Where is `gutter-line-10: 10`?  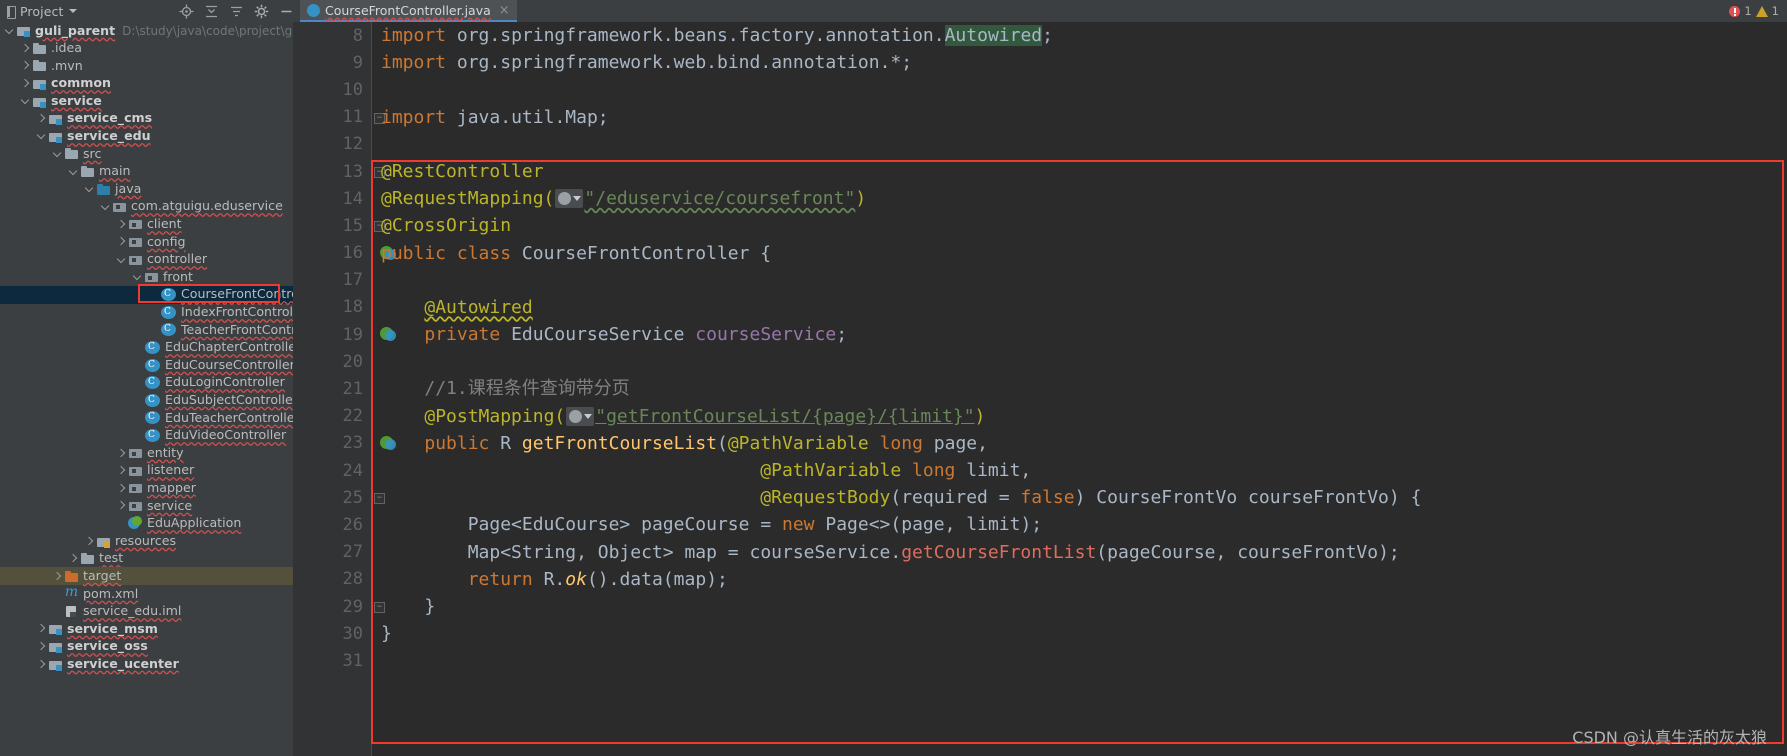 gutter-line-10: 10 is located at coordinates (332, 89).